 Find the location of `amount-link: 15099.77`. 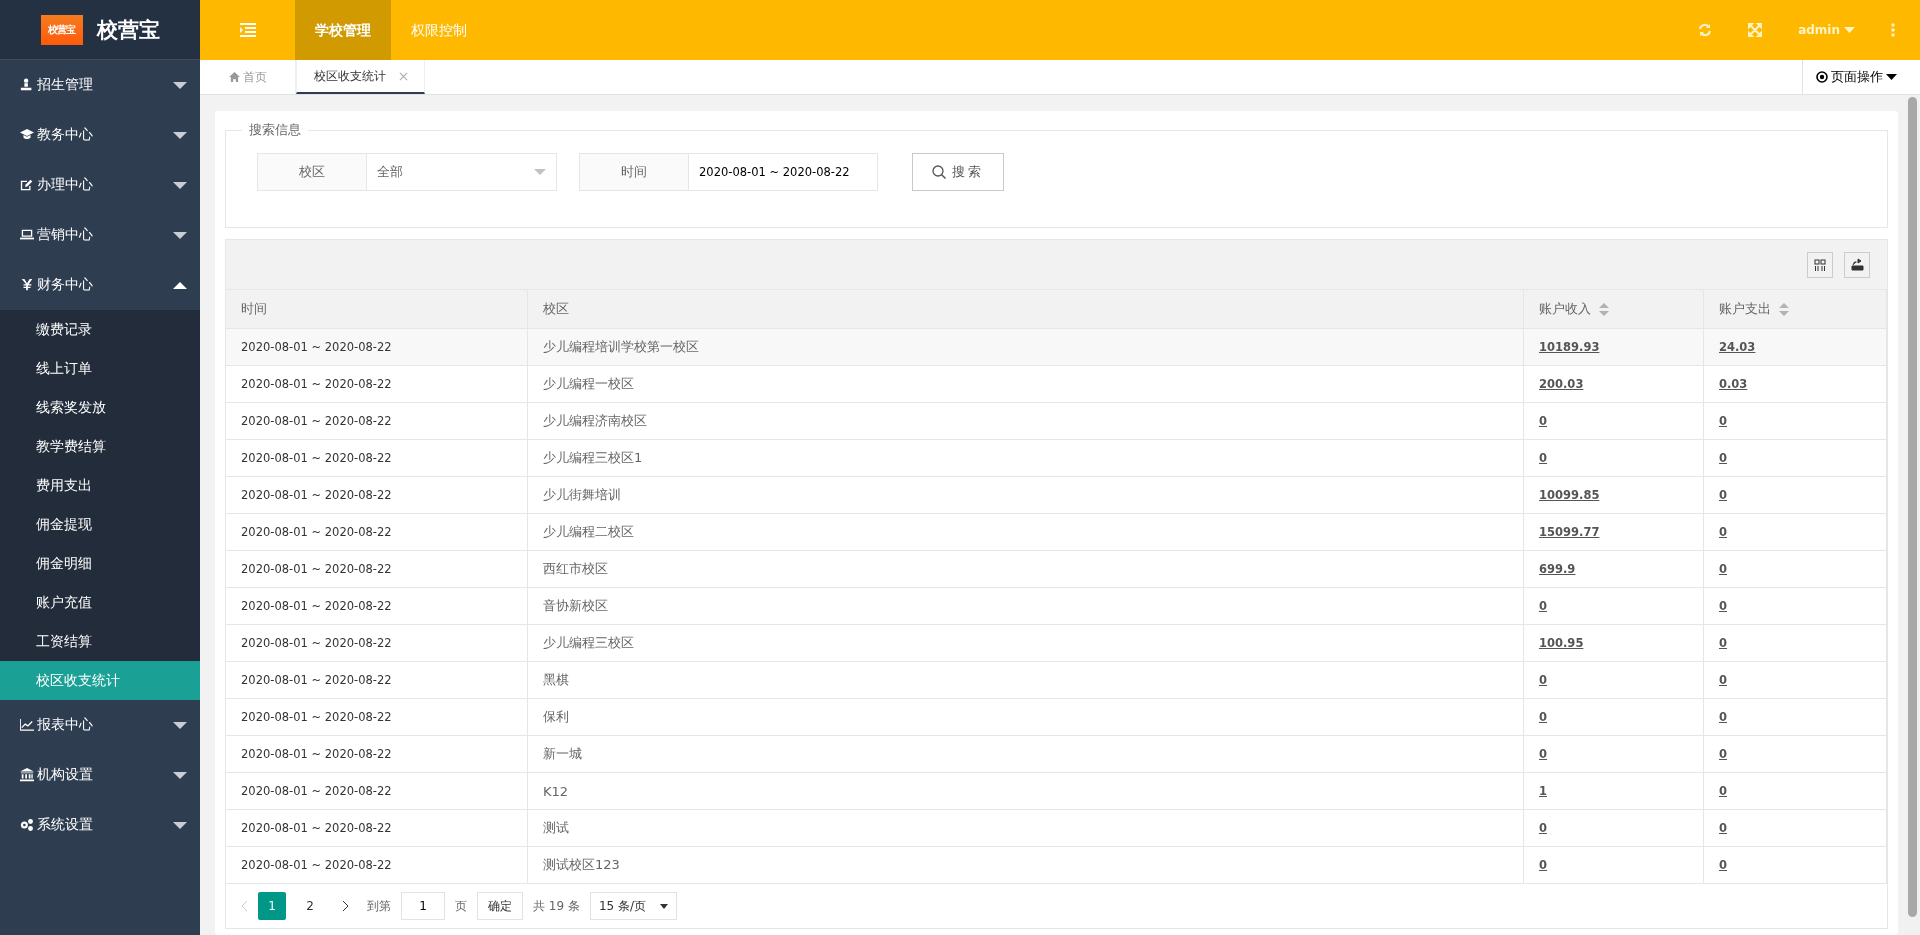

amount-link: 15099.77 is located at coordinates (1569, 532).